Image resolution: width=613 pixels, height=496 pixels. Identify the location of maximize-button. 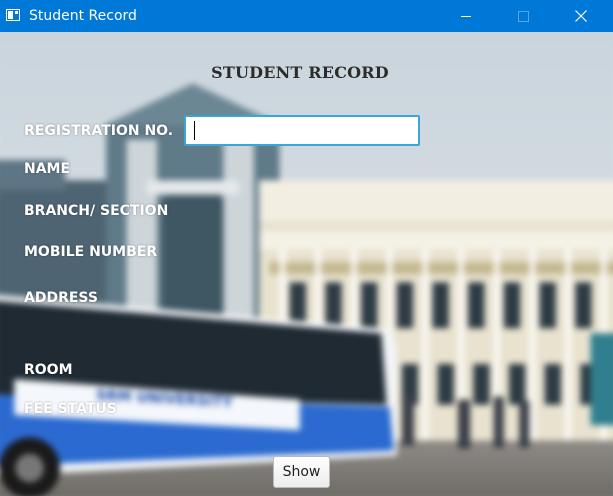
(523, 16).